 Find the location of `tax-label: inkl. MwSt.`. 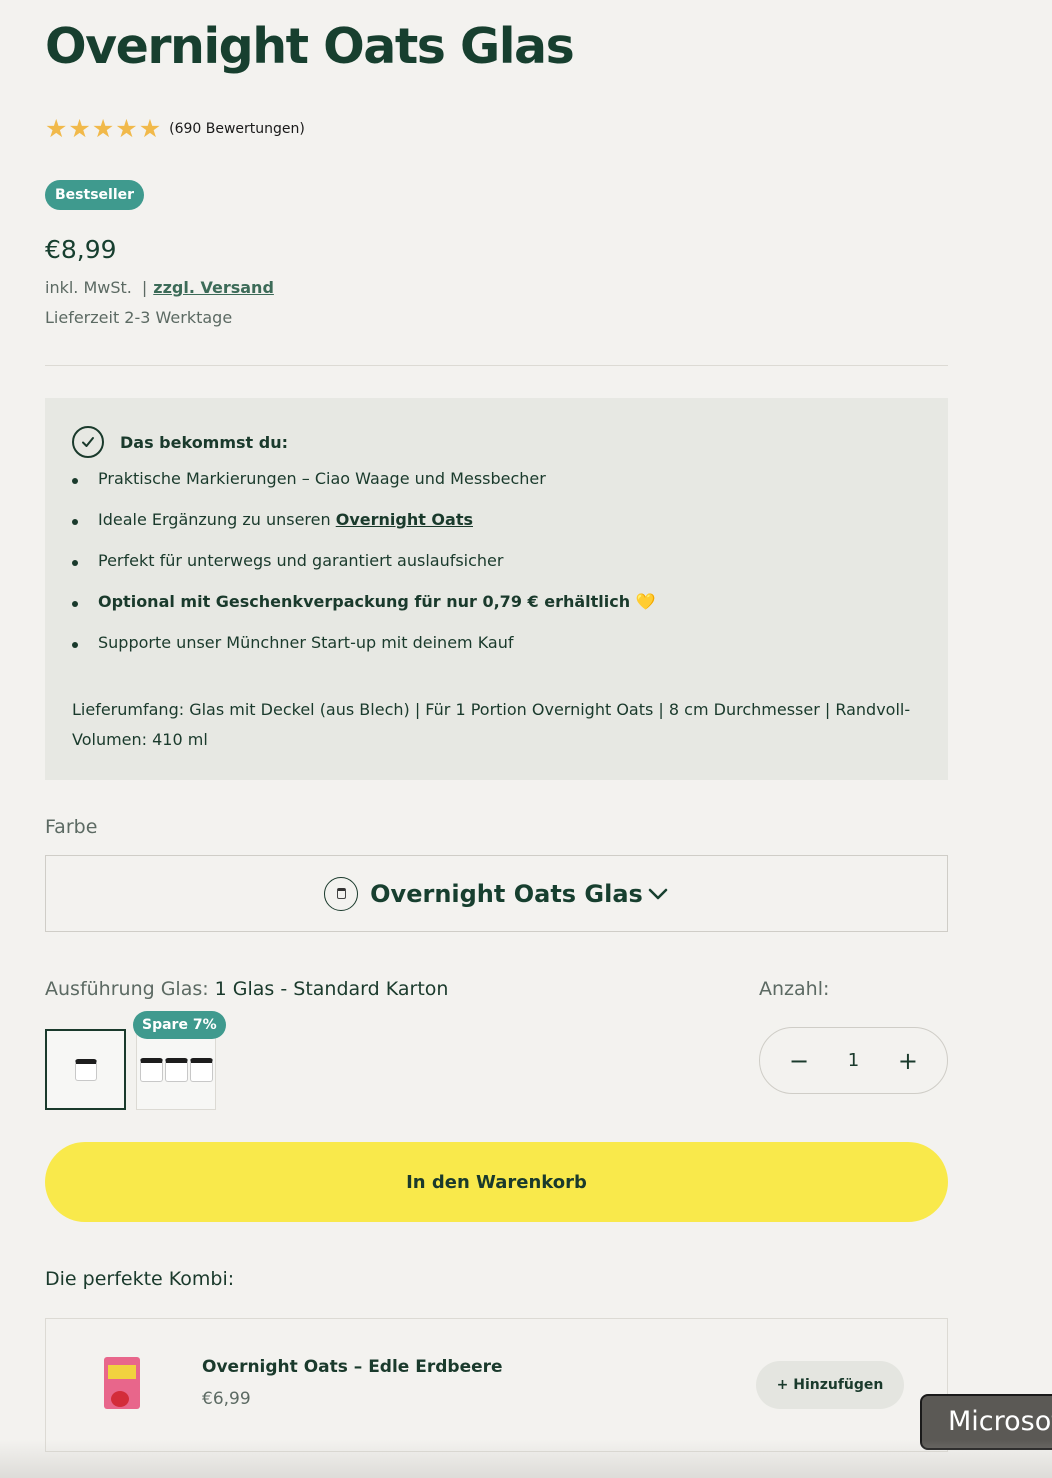

tax-label: inkl. MwSt. is located at coordinates (88, 287).